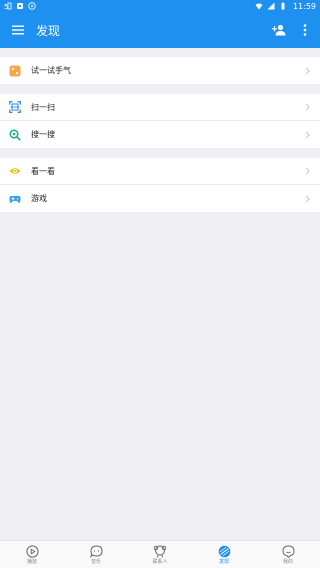 The width and height of the screenshot is (320, 568). I want to click on tab-label: 发现, so click(223, 562).